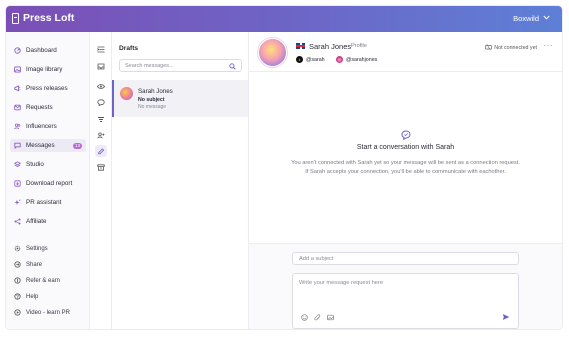 The height and width of the screenshot is (337, 569). I want to click on sidebar-item-label: Requests, so click(39, 107).